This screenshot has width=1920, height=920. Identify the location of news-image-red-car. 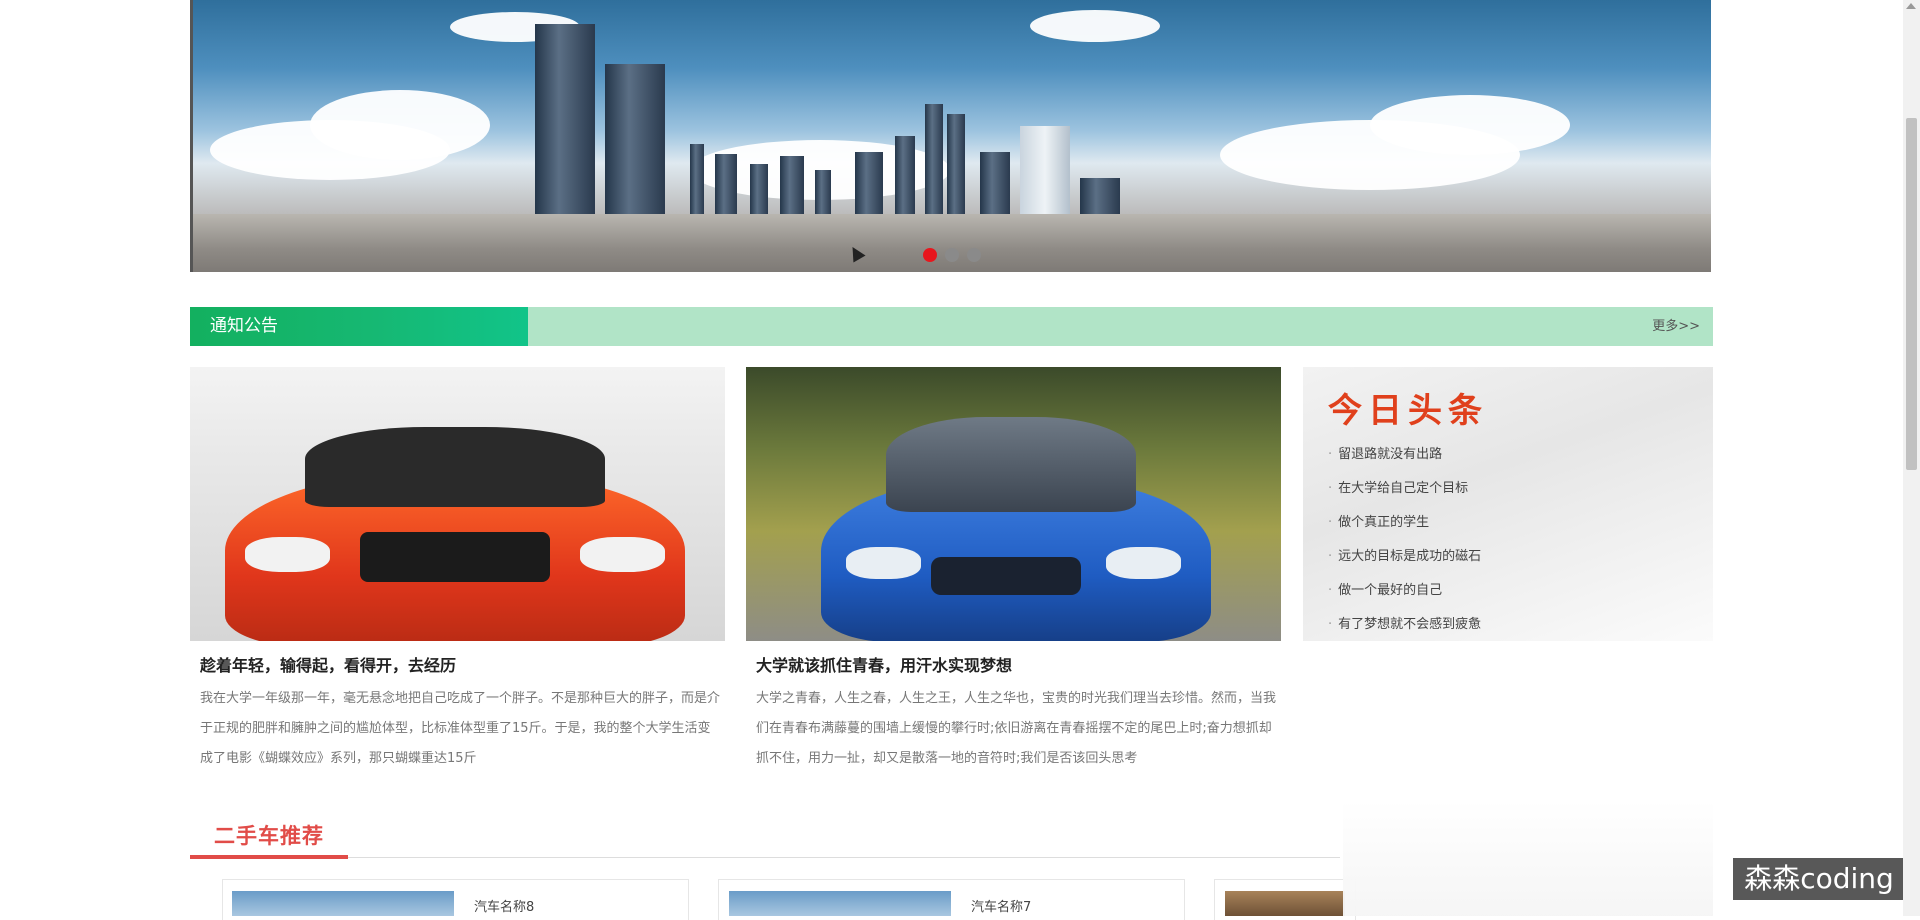
(457, 504).